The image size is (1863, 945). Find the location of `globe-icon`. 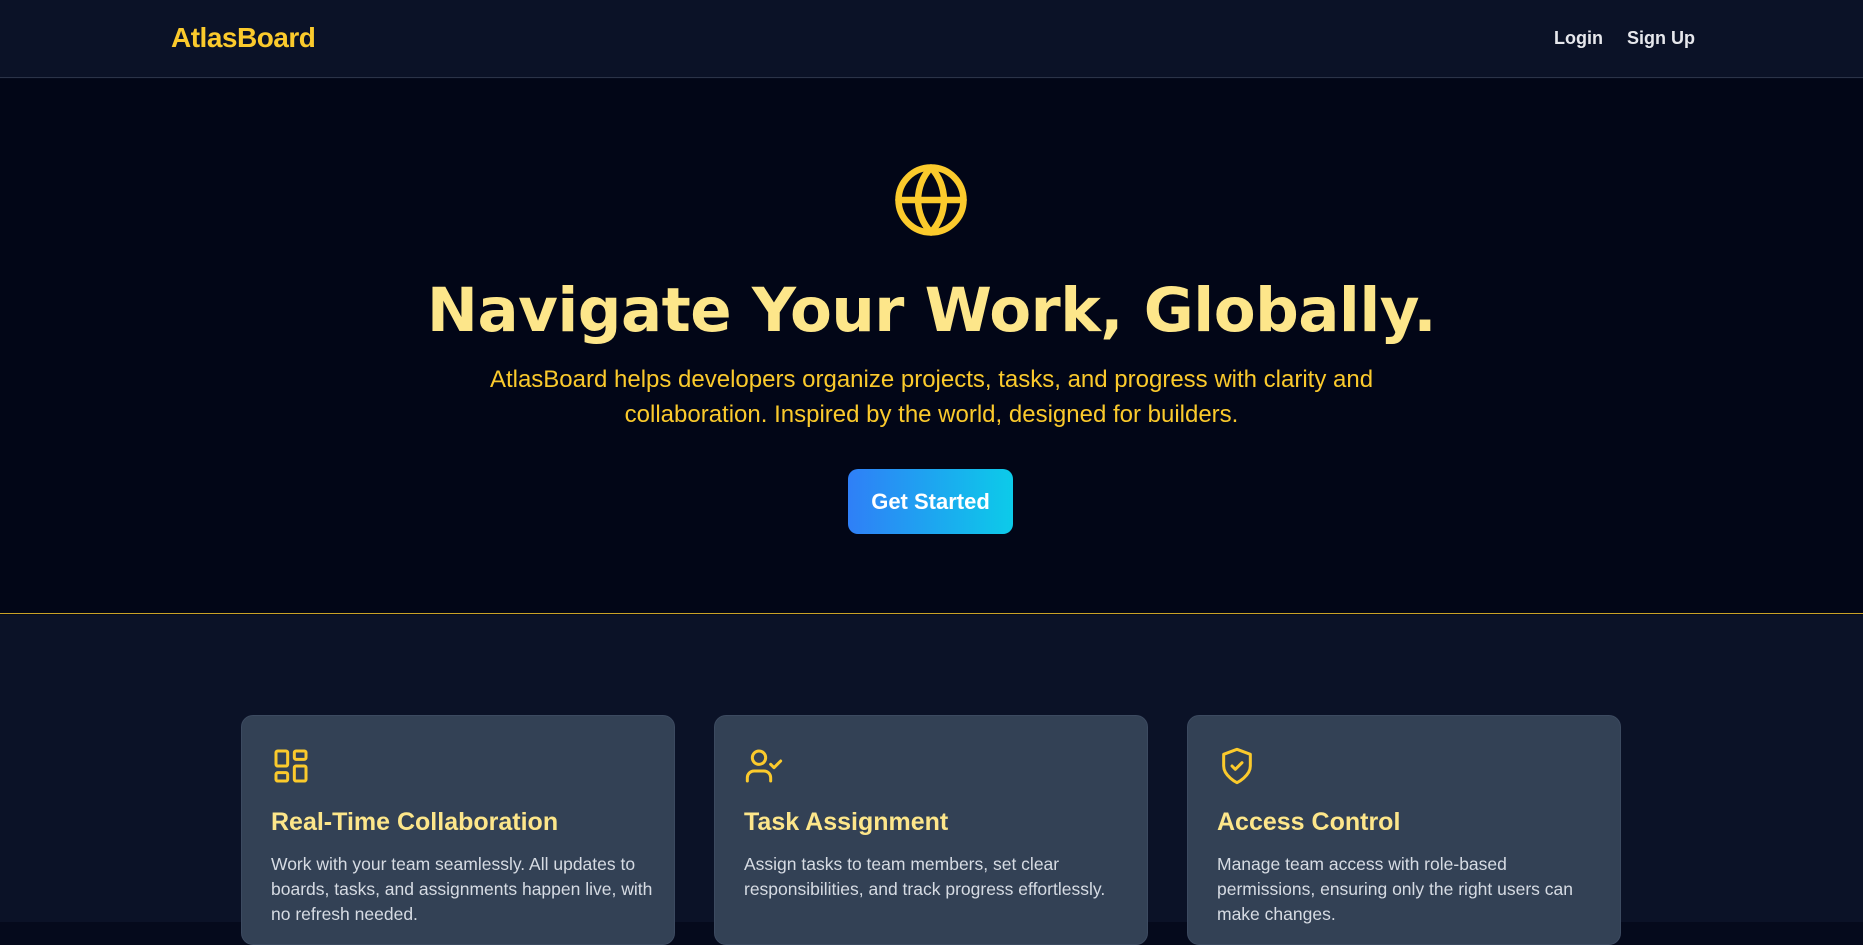

globe-icon is located at coordinates (931, 200).